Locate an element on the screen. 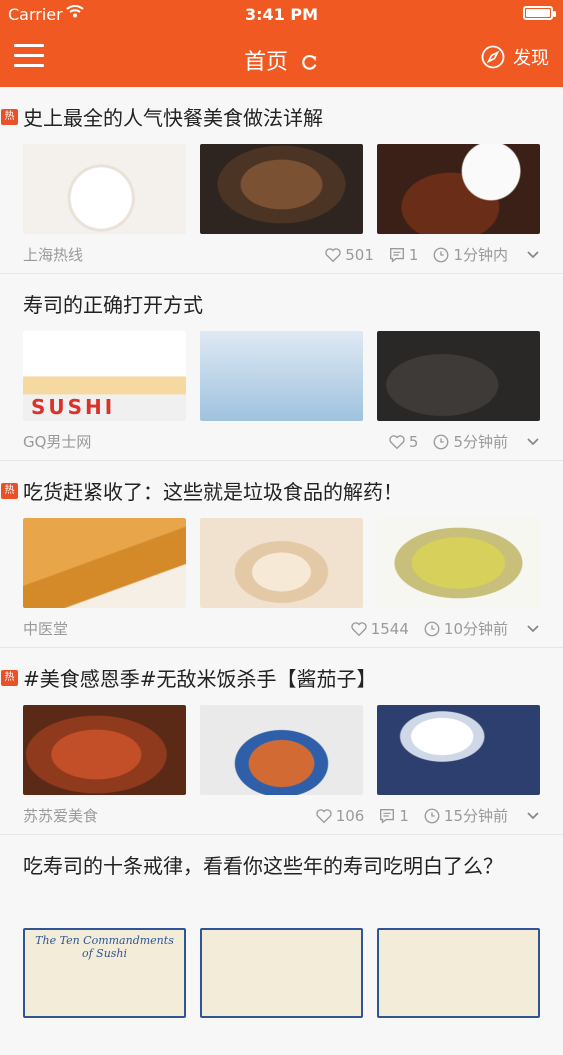 The image size is (563, 1055). item-title: 吃寿司的十条戒律，看看你这些年的寿司吃明白了么？ is located at coordinates (283, 866).